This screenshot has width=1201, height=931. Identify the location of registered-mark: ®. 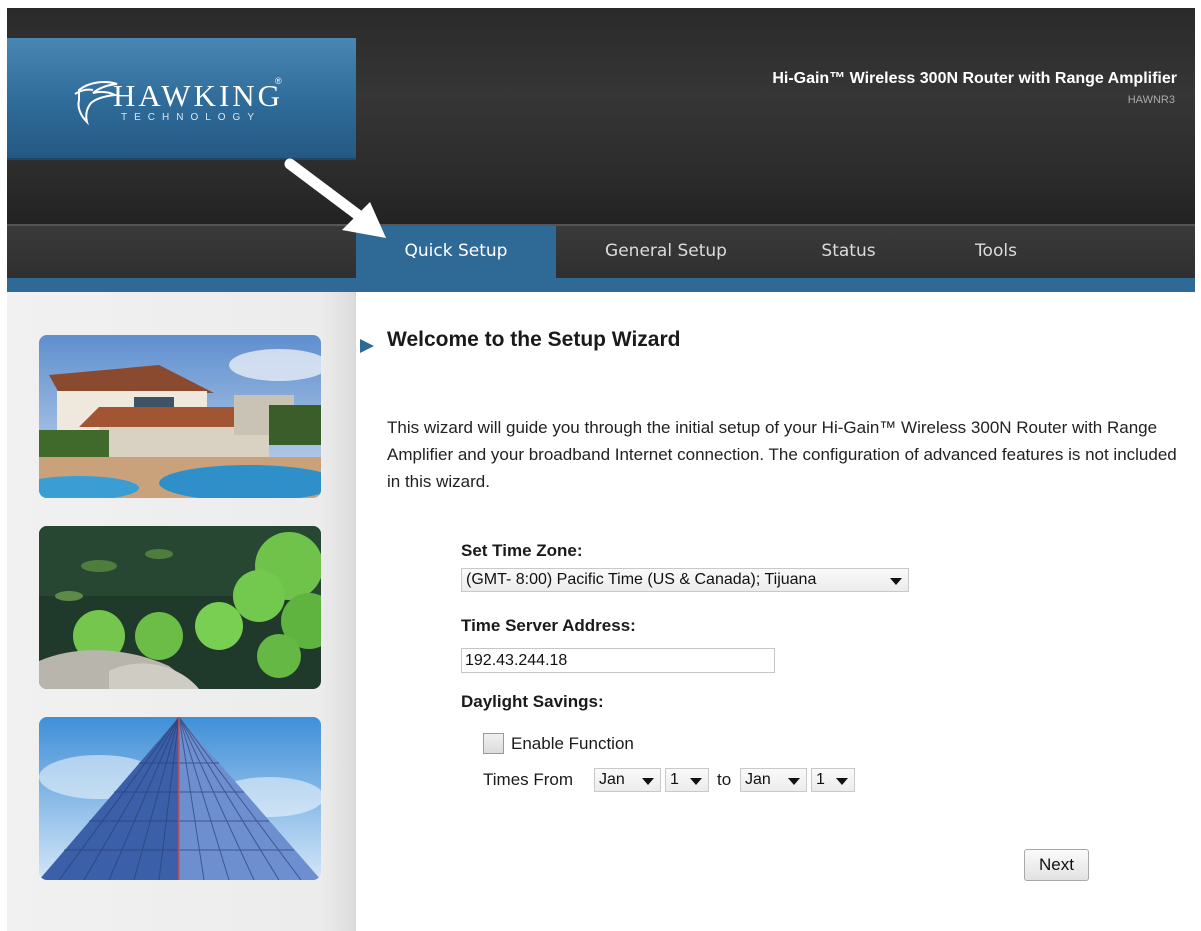
(278, 81).